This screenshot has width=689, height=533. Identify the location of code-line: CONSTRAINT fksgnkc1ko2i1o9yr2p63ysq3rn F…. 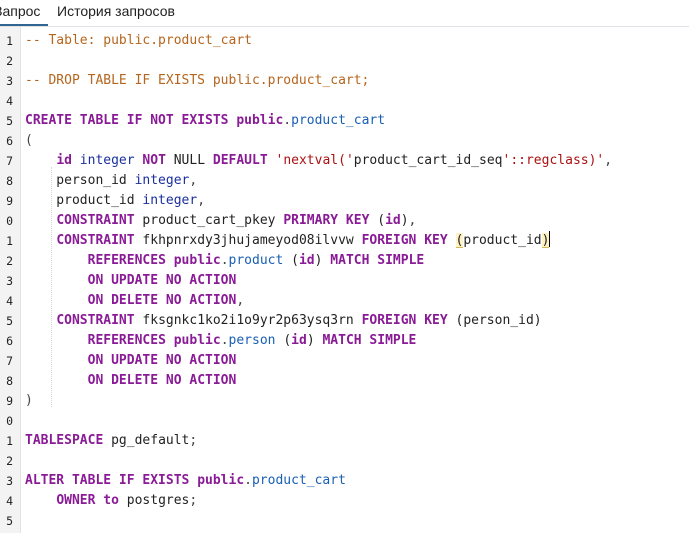
(283, 321).